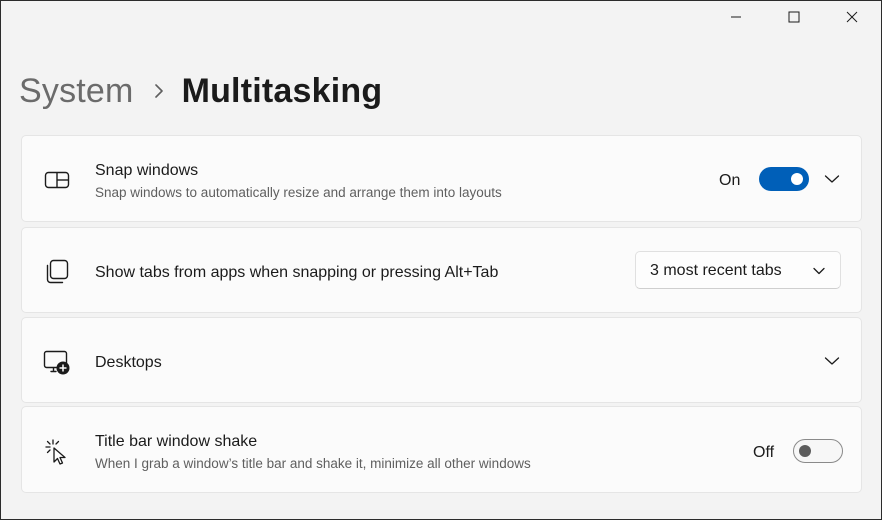 This screenshot has width=882, height=520. I want to click on desktops-title: Desktops, so click(128, 362).